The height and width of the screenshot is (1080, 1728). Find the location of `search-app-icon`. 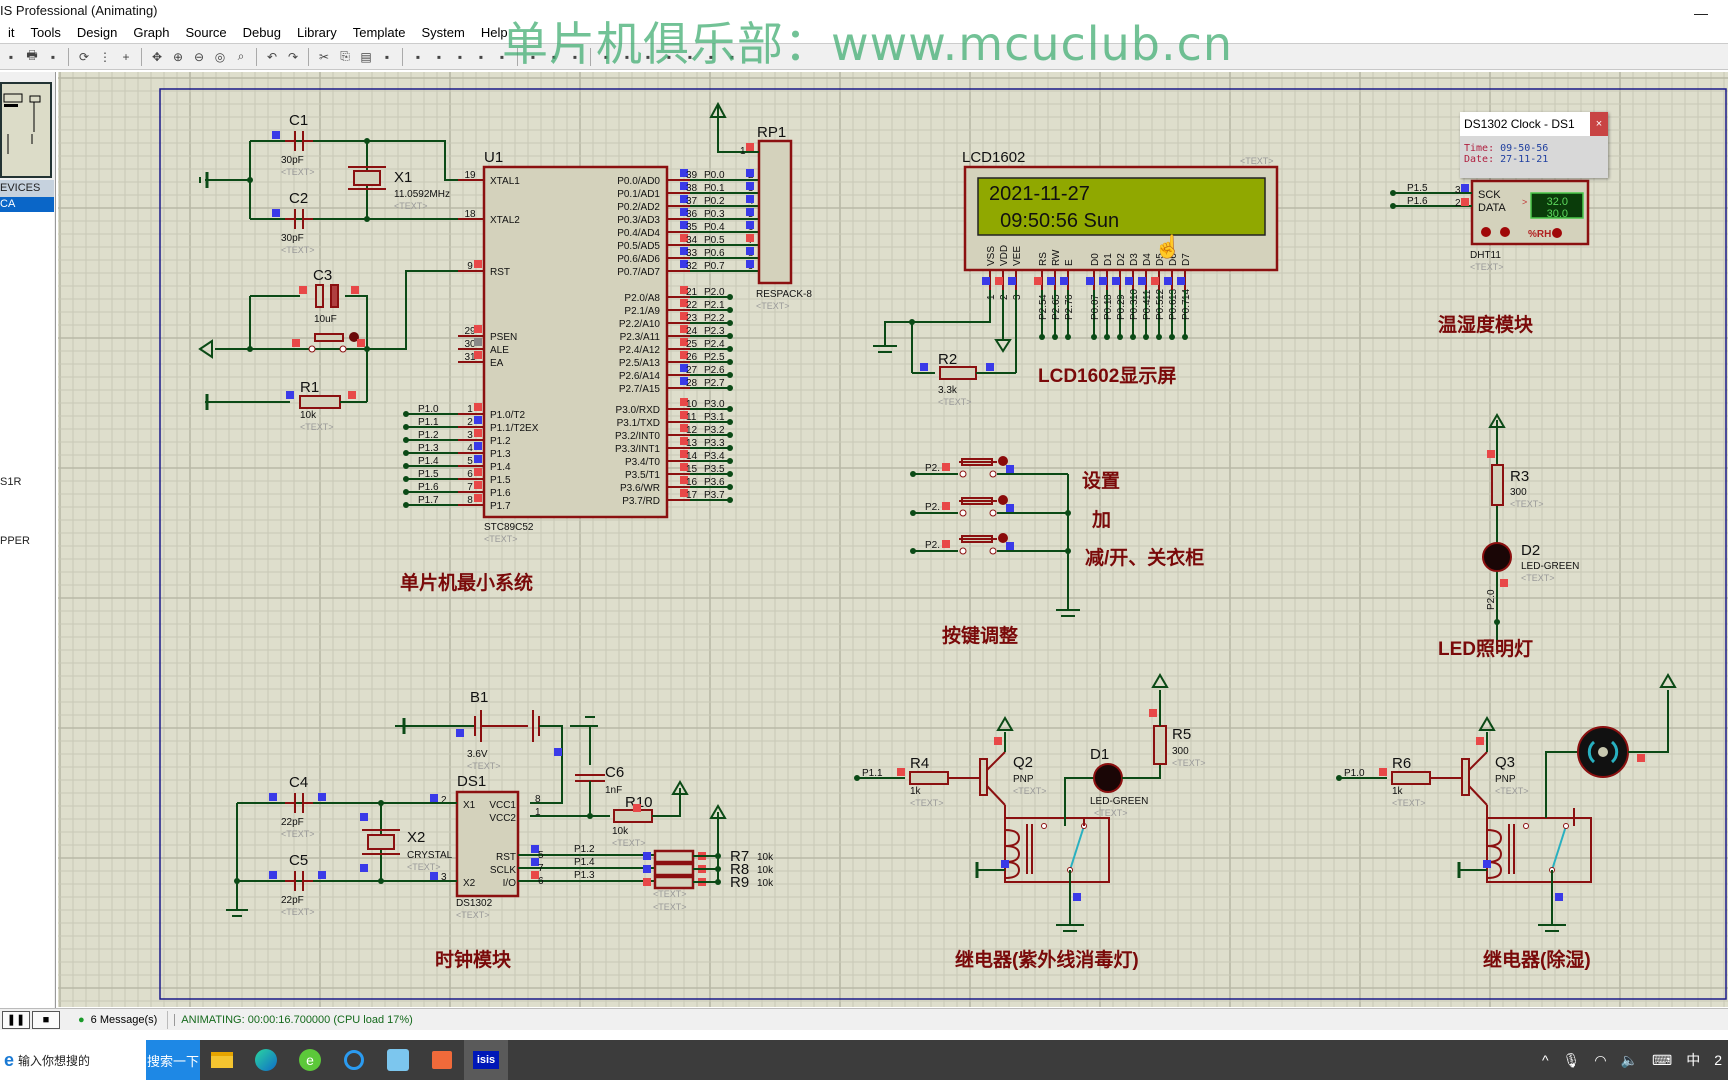

search-app-icon is located at coordinates (354, 1060).